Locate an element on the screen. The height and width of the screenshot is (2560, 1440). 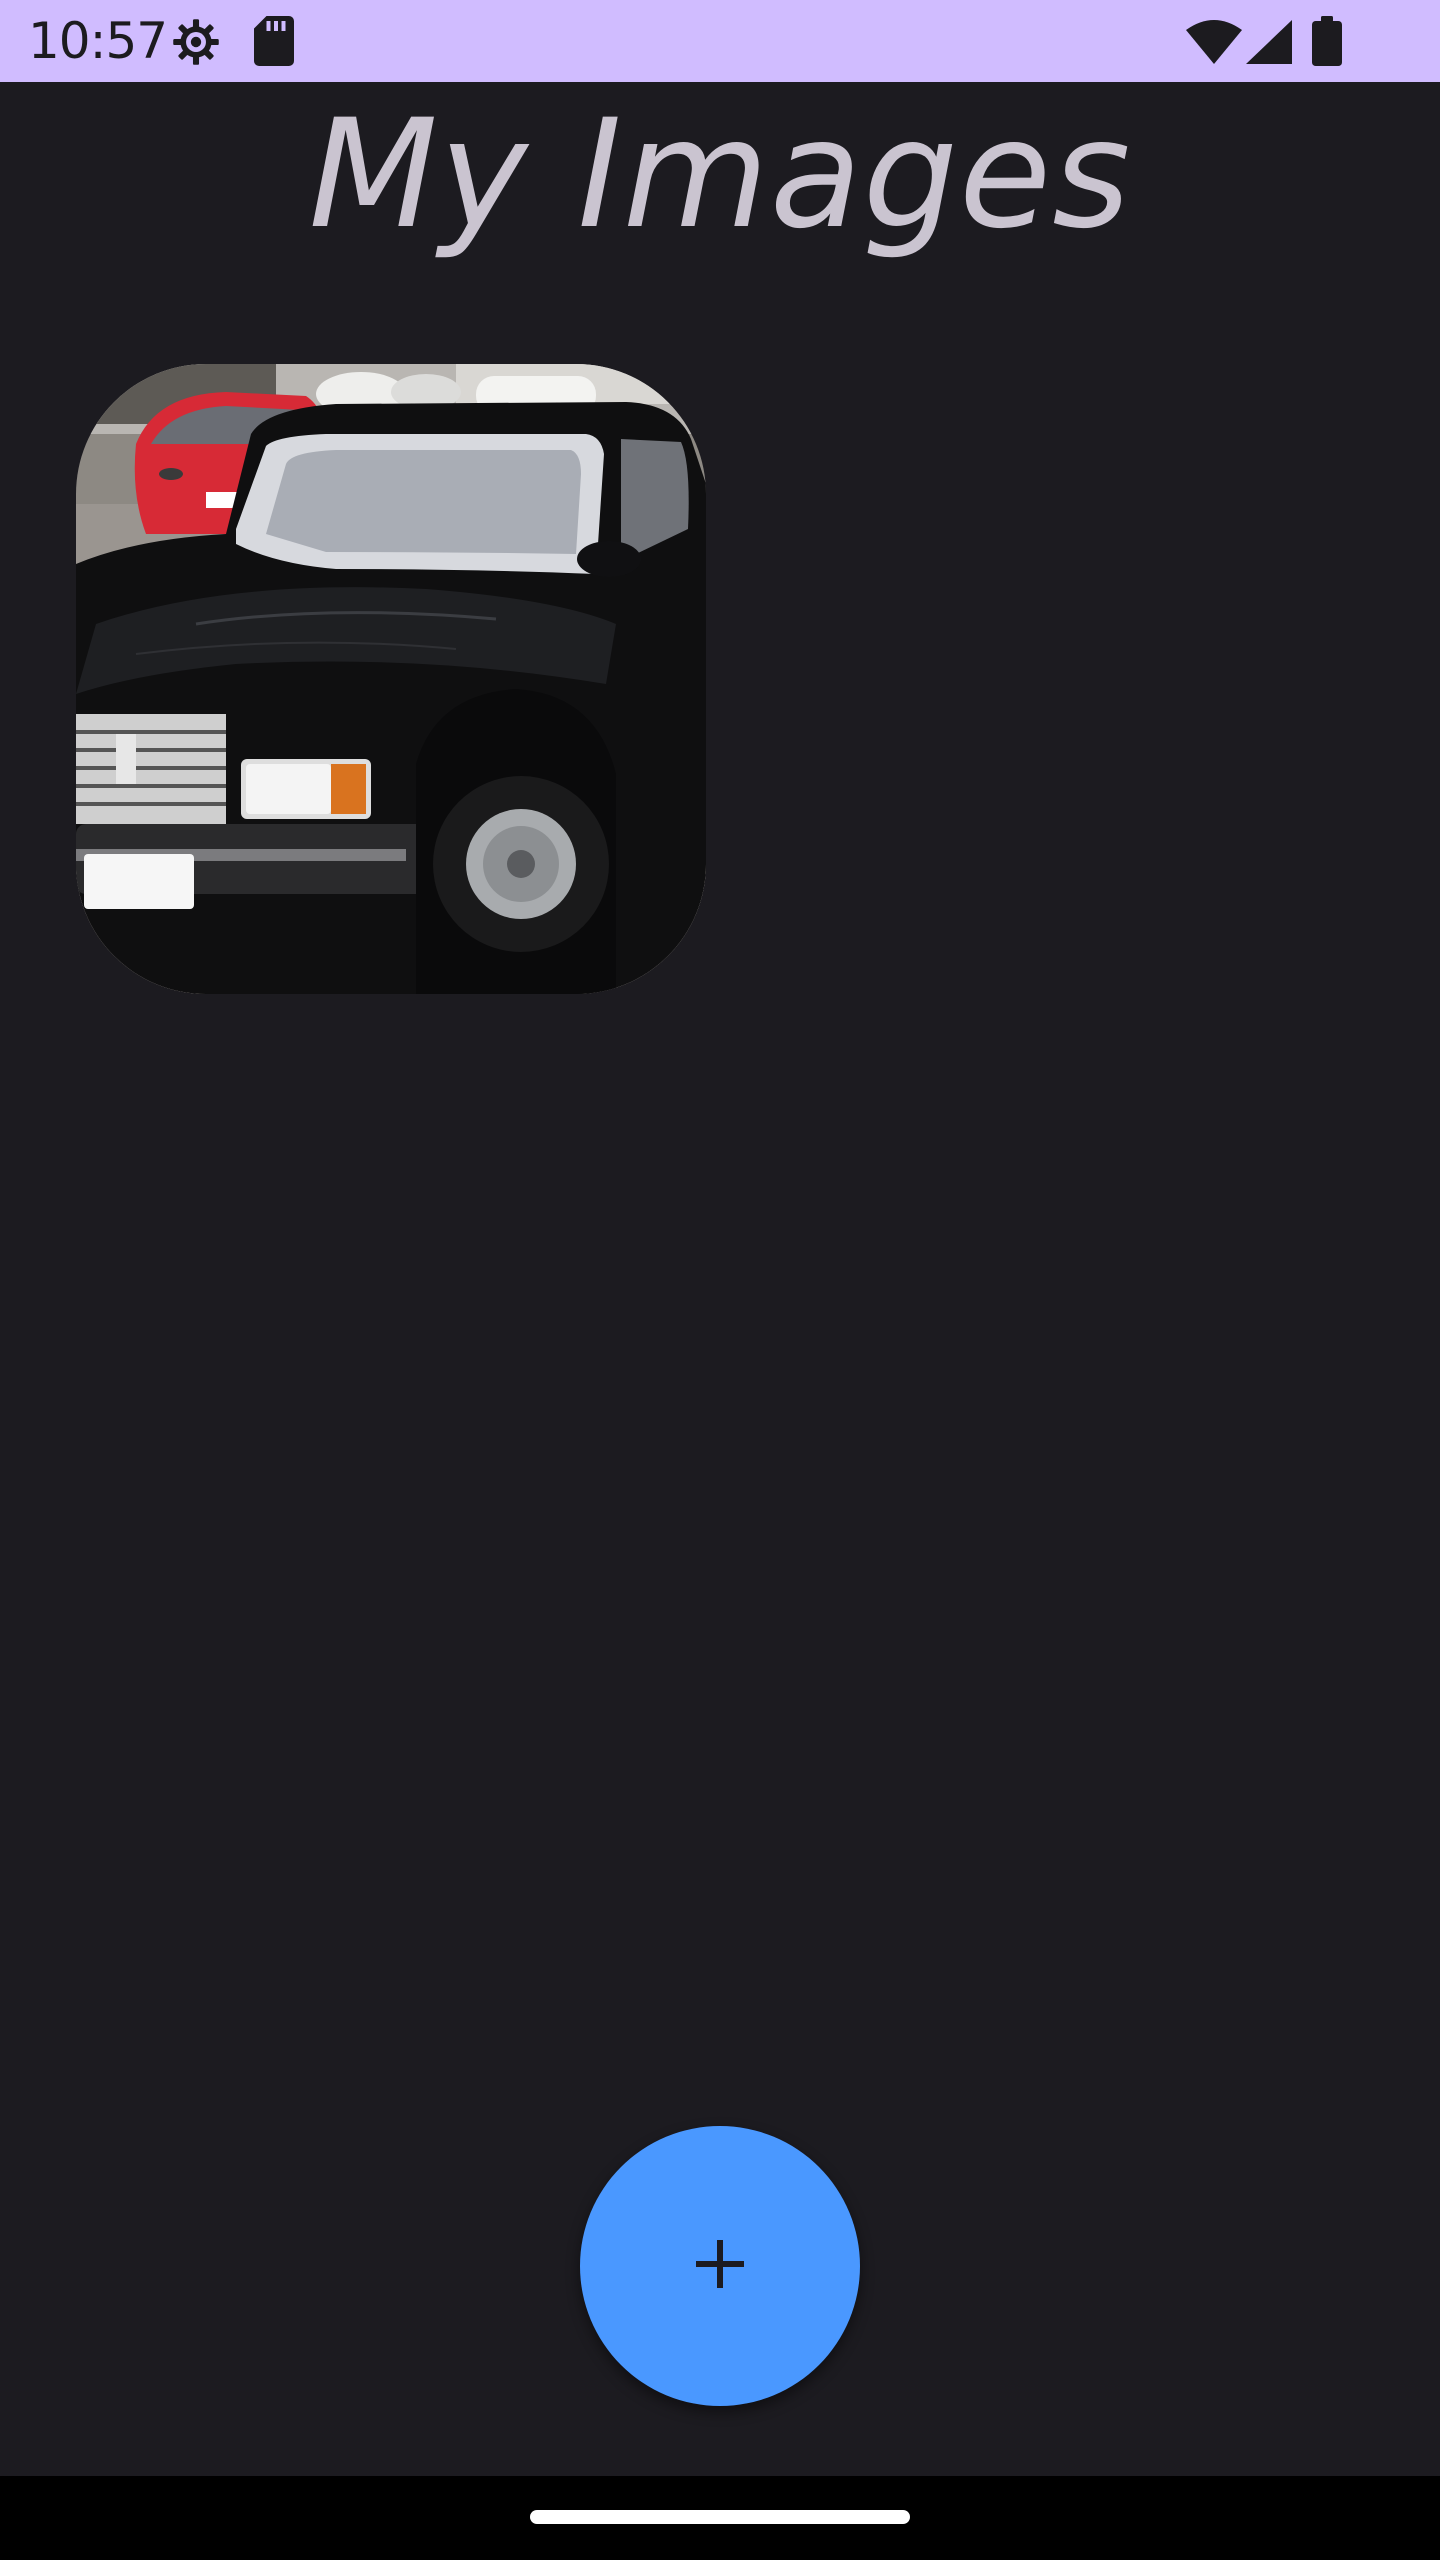
car-photo is located at coordinates (391, 679).